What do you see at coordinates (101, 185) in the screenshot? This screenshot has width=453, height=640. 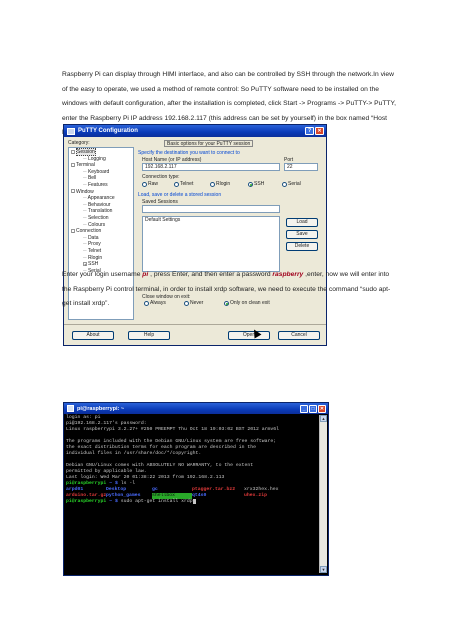 I see `tree-item-features: ─ Features` at bounding box center [101, 185].